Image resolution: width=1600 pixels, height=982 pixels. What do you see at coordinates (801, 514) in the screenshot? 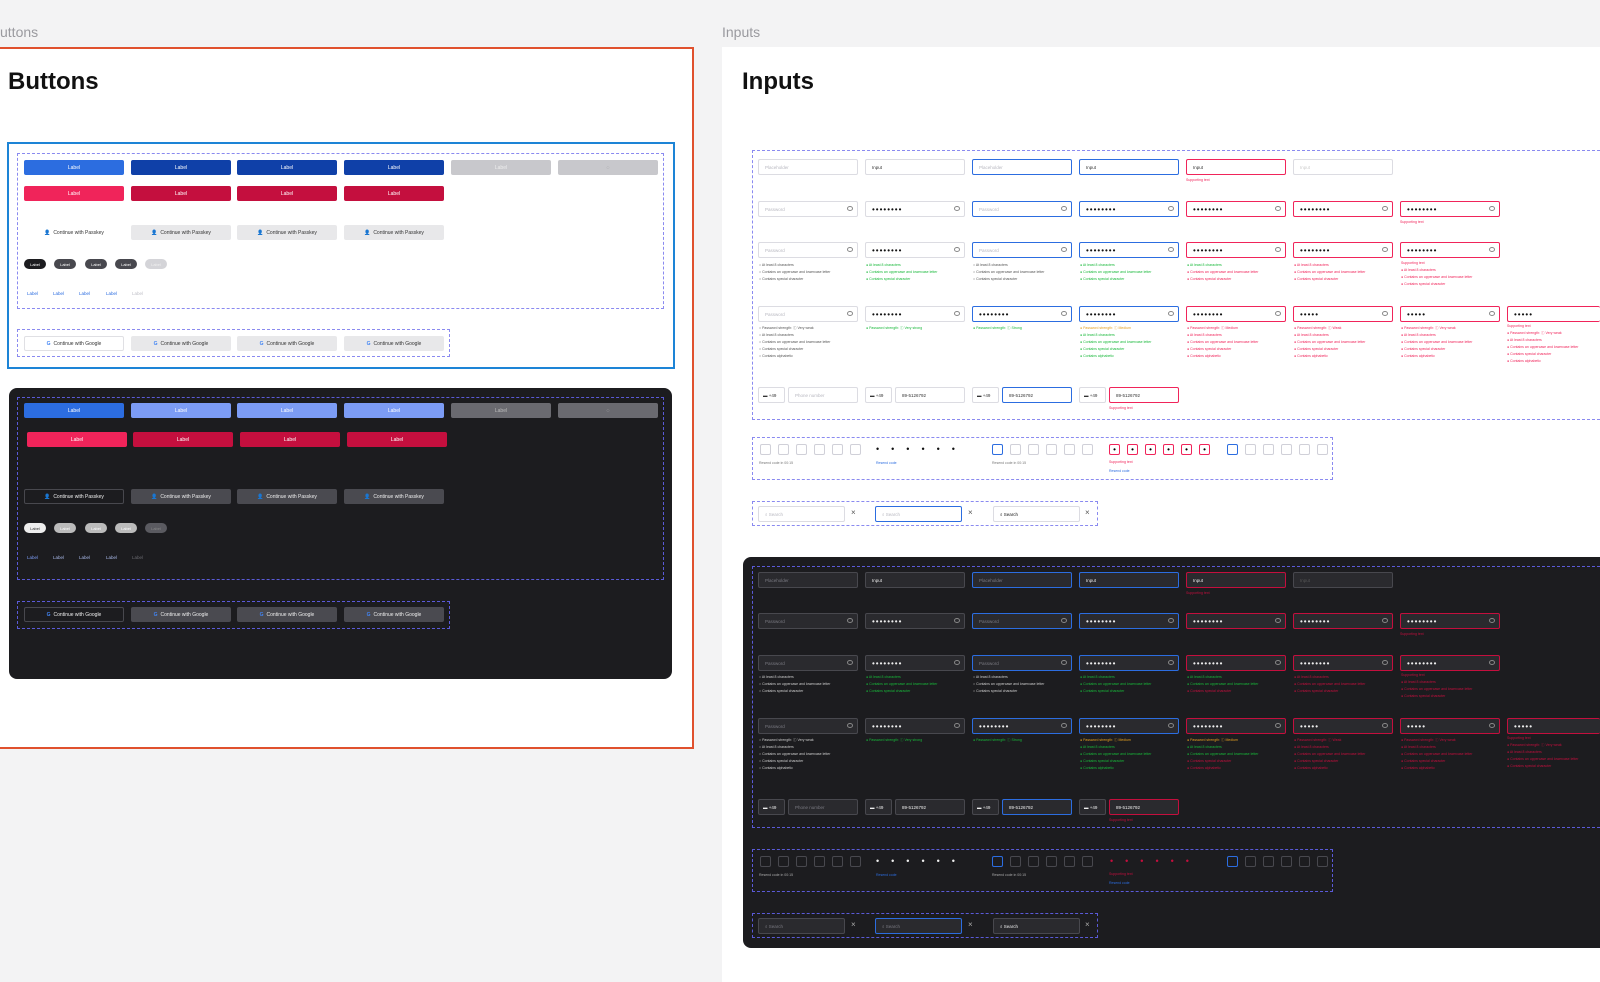
I see `search-input: ⌕ Search` at bounding box center [801, 514].